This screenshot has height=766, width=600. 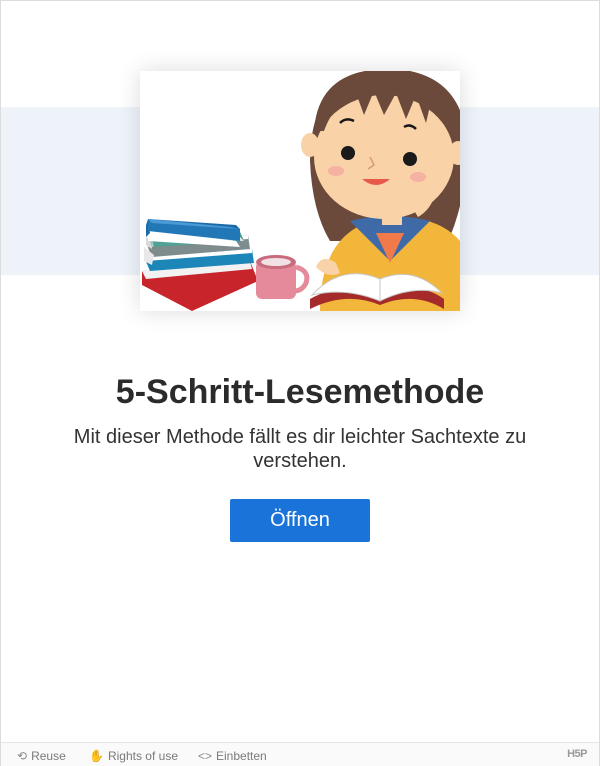 What do you see at coordinates (300, 392) in the screenshot?
I see `page-title: 5-Schritt-Lesemethode` at bounding box center [300, 392].